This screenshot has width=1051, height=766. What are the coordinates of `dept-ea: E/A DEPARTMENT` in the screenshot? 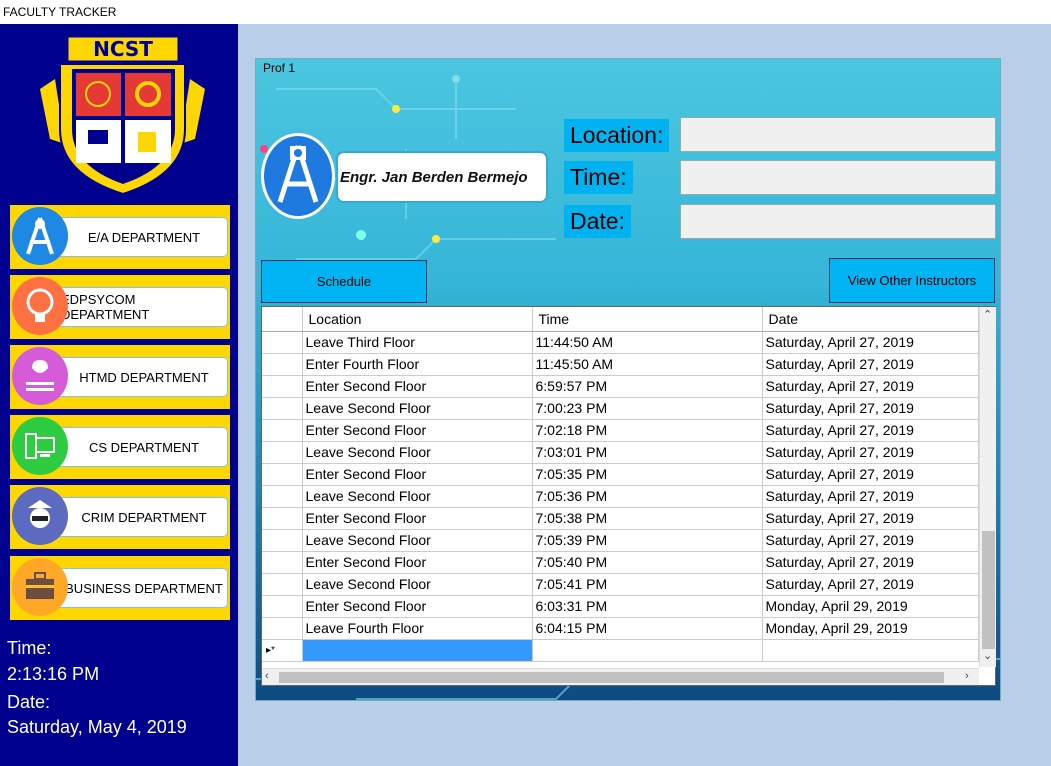 It's located at (120, 237).